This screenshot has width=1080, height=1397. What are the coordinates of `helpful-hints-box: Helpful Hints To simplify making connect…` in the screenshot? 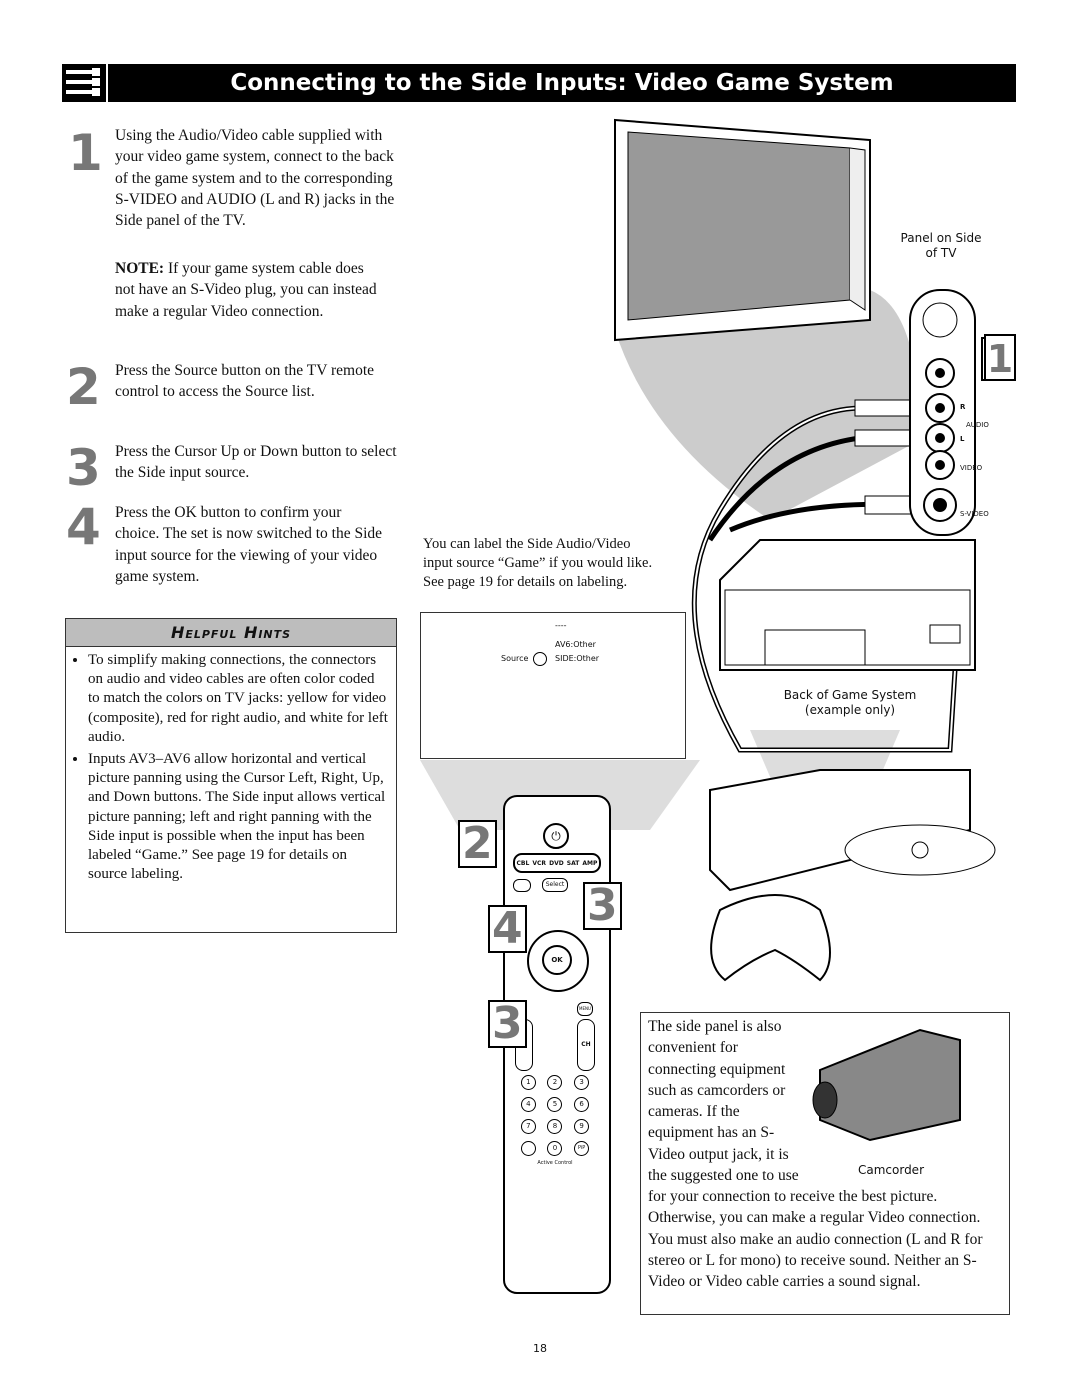 It's located at (231, 775).